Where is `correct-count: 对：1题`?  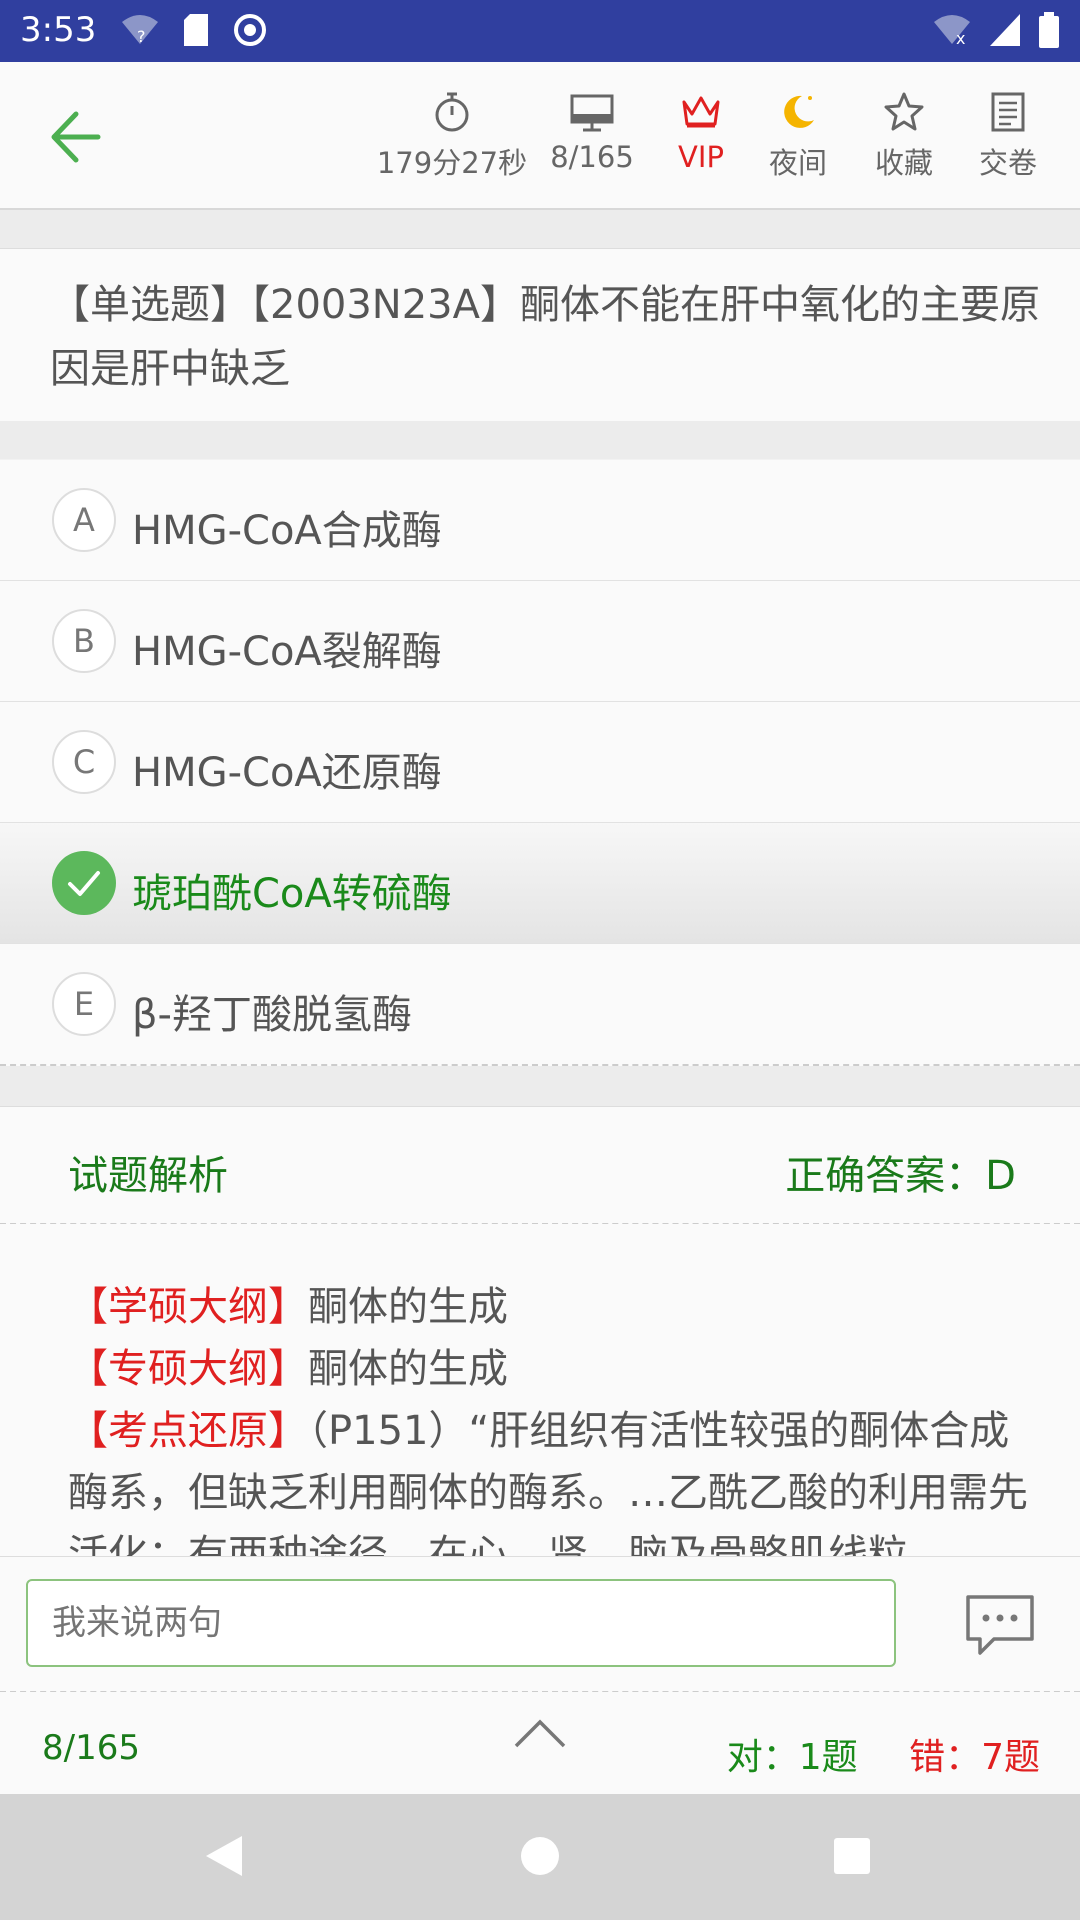
correct-count: 对：1题 is located at coordinates (792, 1757).